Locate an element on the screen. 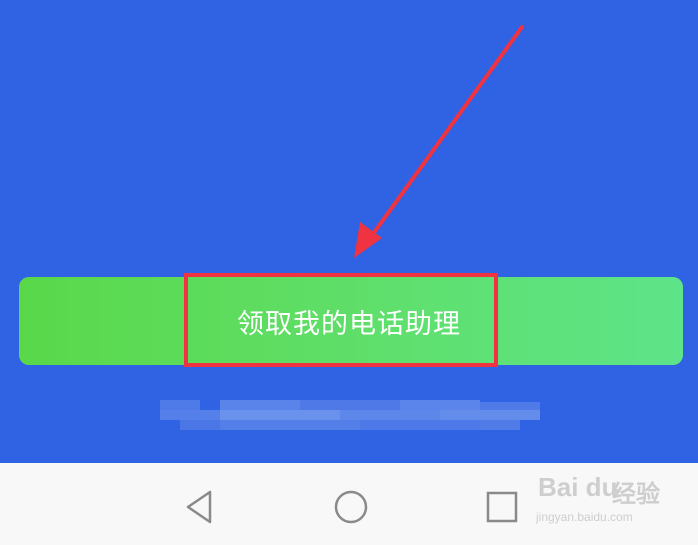 The height and width of the screenshot is (545, 698). watermark: Bai du 经验 jingyan.baidu.com is located at coordinates (612, 500).